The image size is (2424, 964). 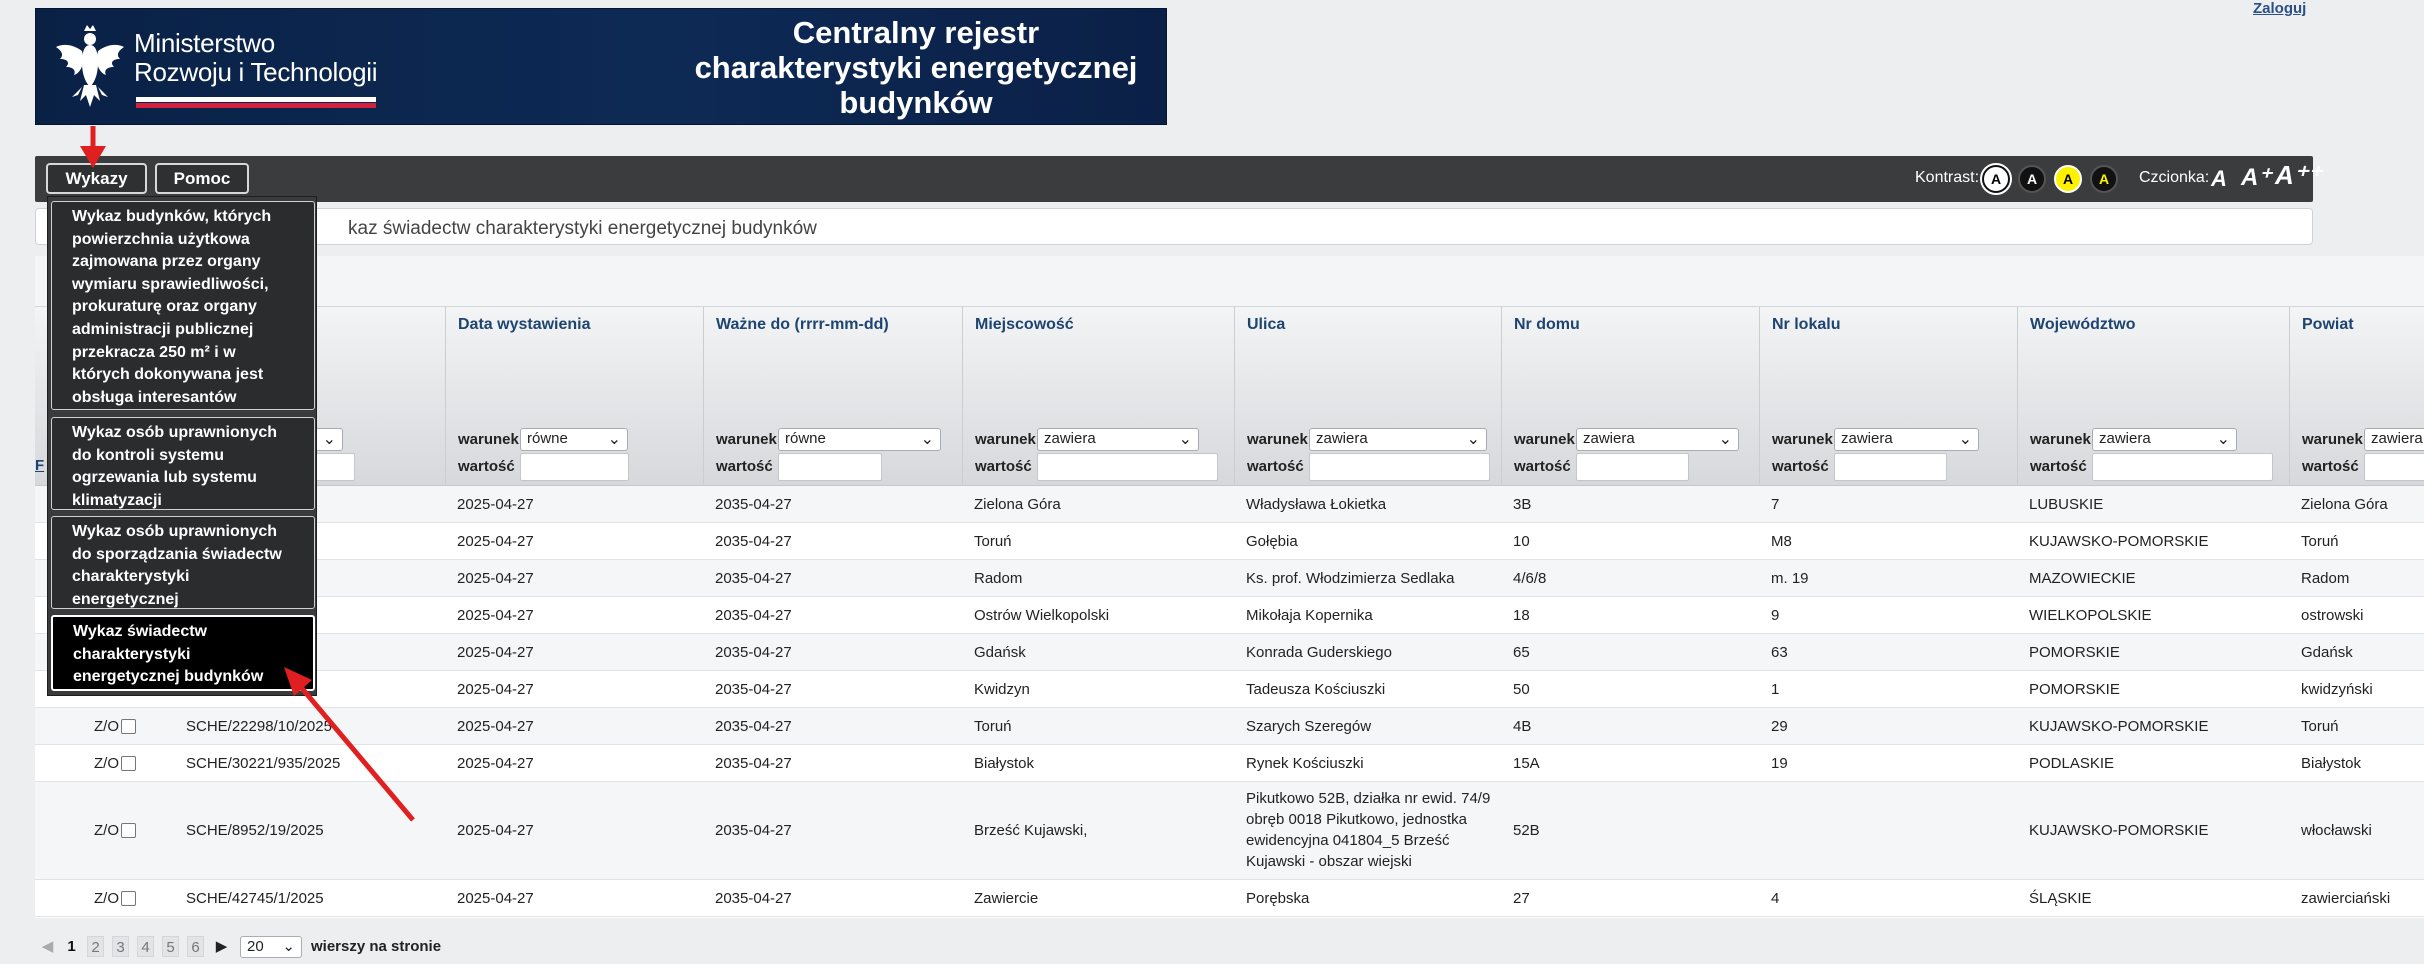 I want to click on column-title: Nr domu, so click(x=1547, y=325).